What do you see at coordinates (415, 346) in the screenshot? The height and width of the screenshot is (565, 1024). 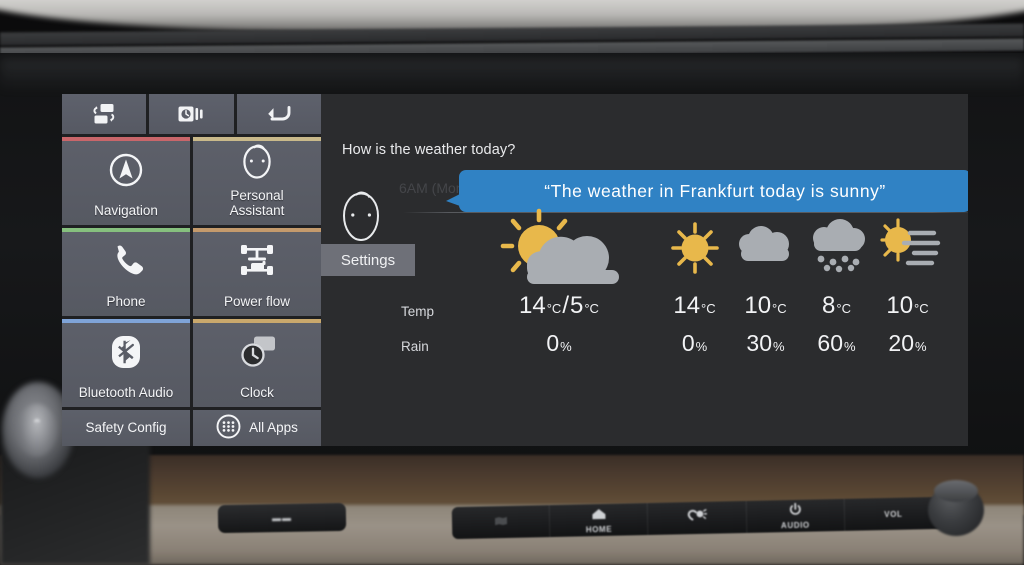 I see `rain-row-label: Rain` at bounding box center [415, 346].